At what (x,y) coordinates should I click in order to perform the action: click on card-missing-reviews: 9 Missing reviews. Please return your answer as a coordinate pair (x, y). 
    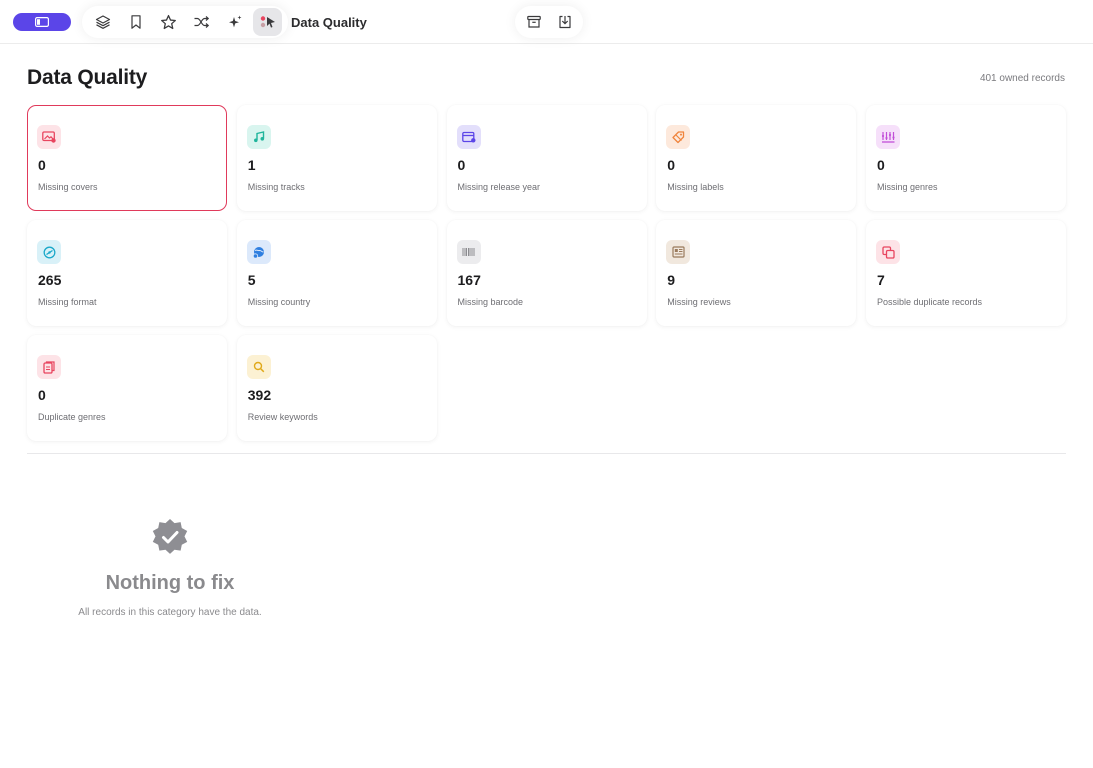
    Looking at the image, I should click on (756, 273).